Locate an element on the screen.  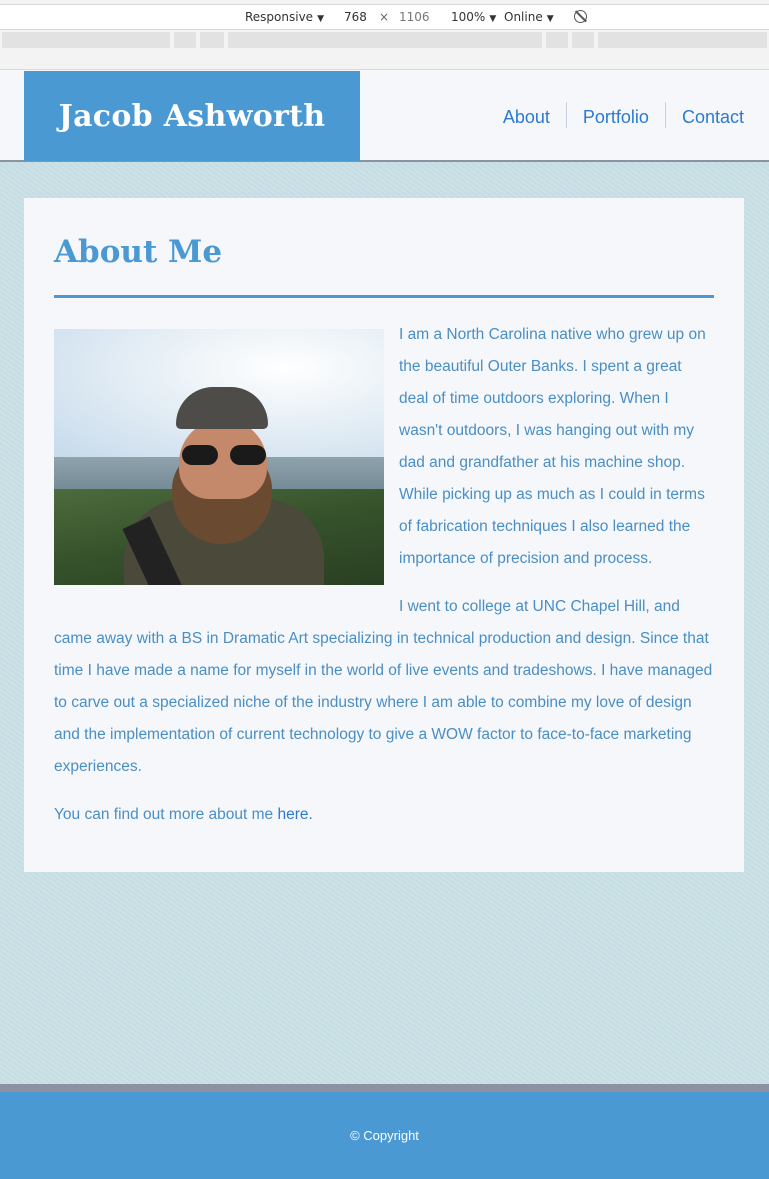
main-nav: About Portfolio Contact is located at coordinates (628, 116).